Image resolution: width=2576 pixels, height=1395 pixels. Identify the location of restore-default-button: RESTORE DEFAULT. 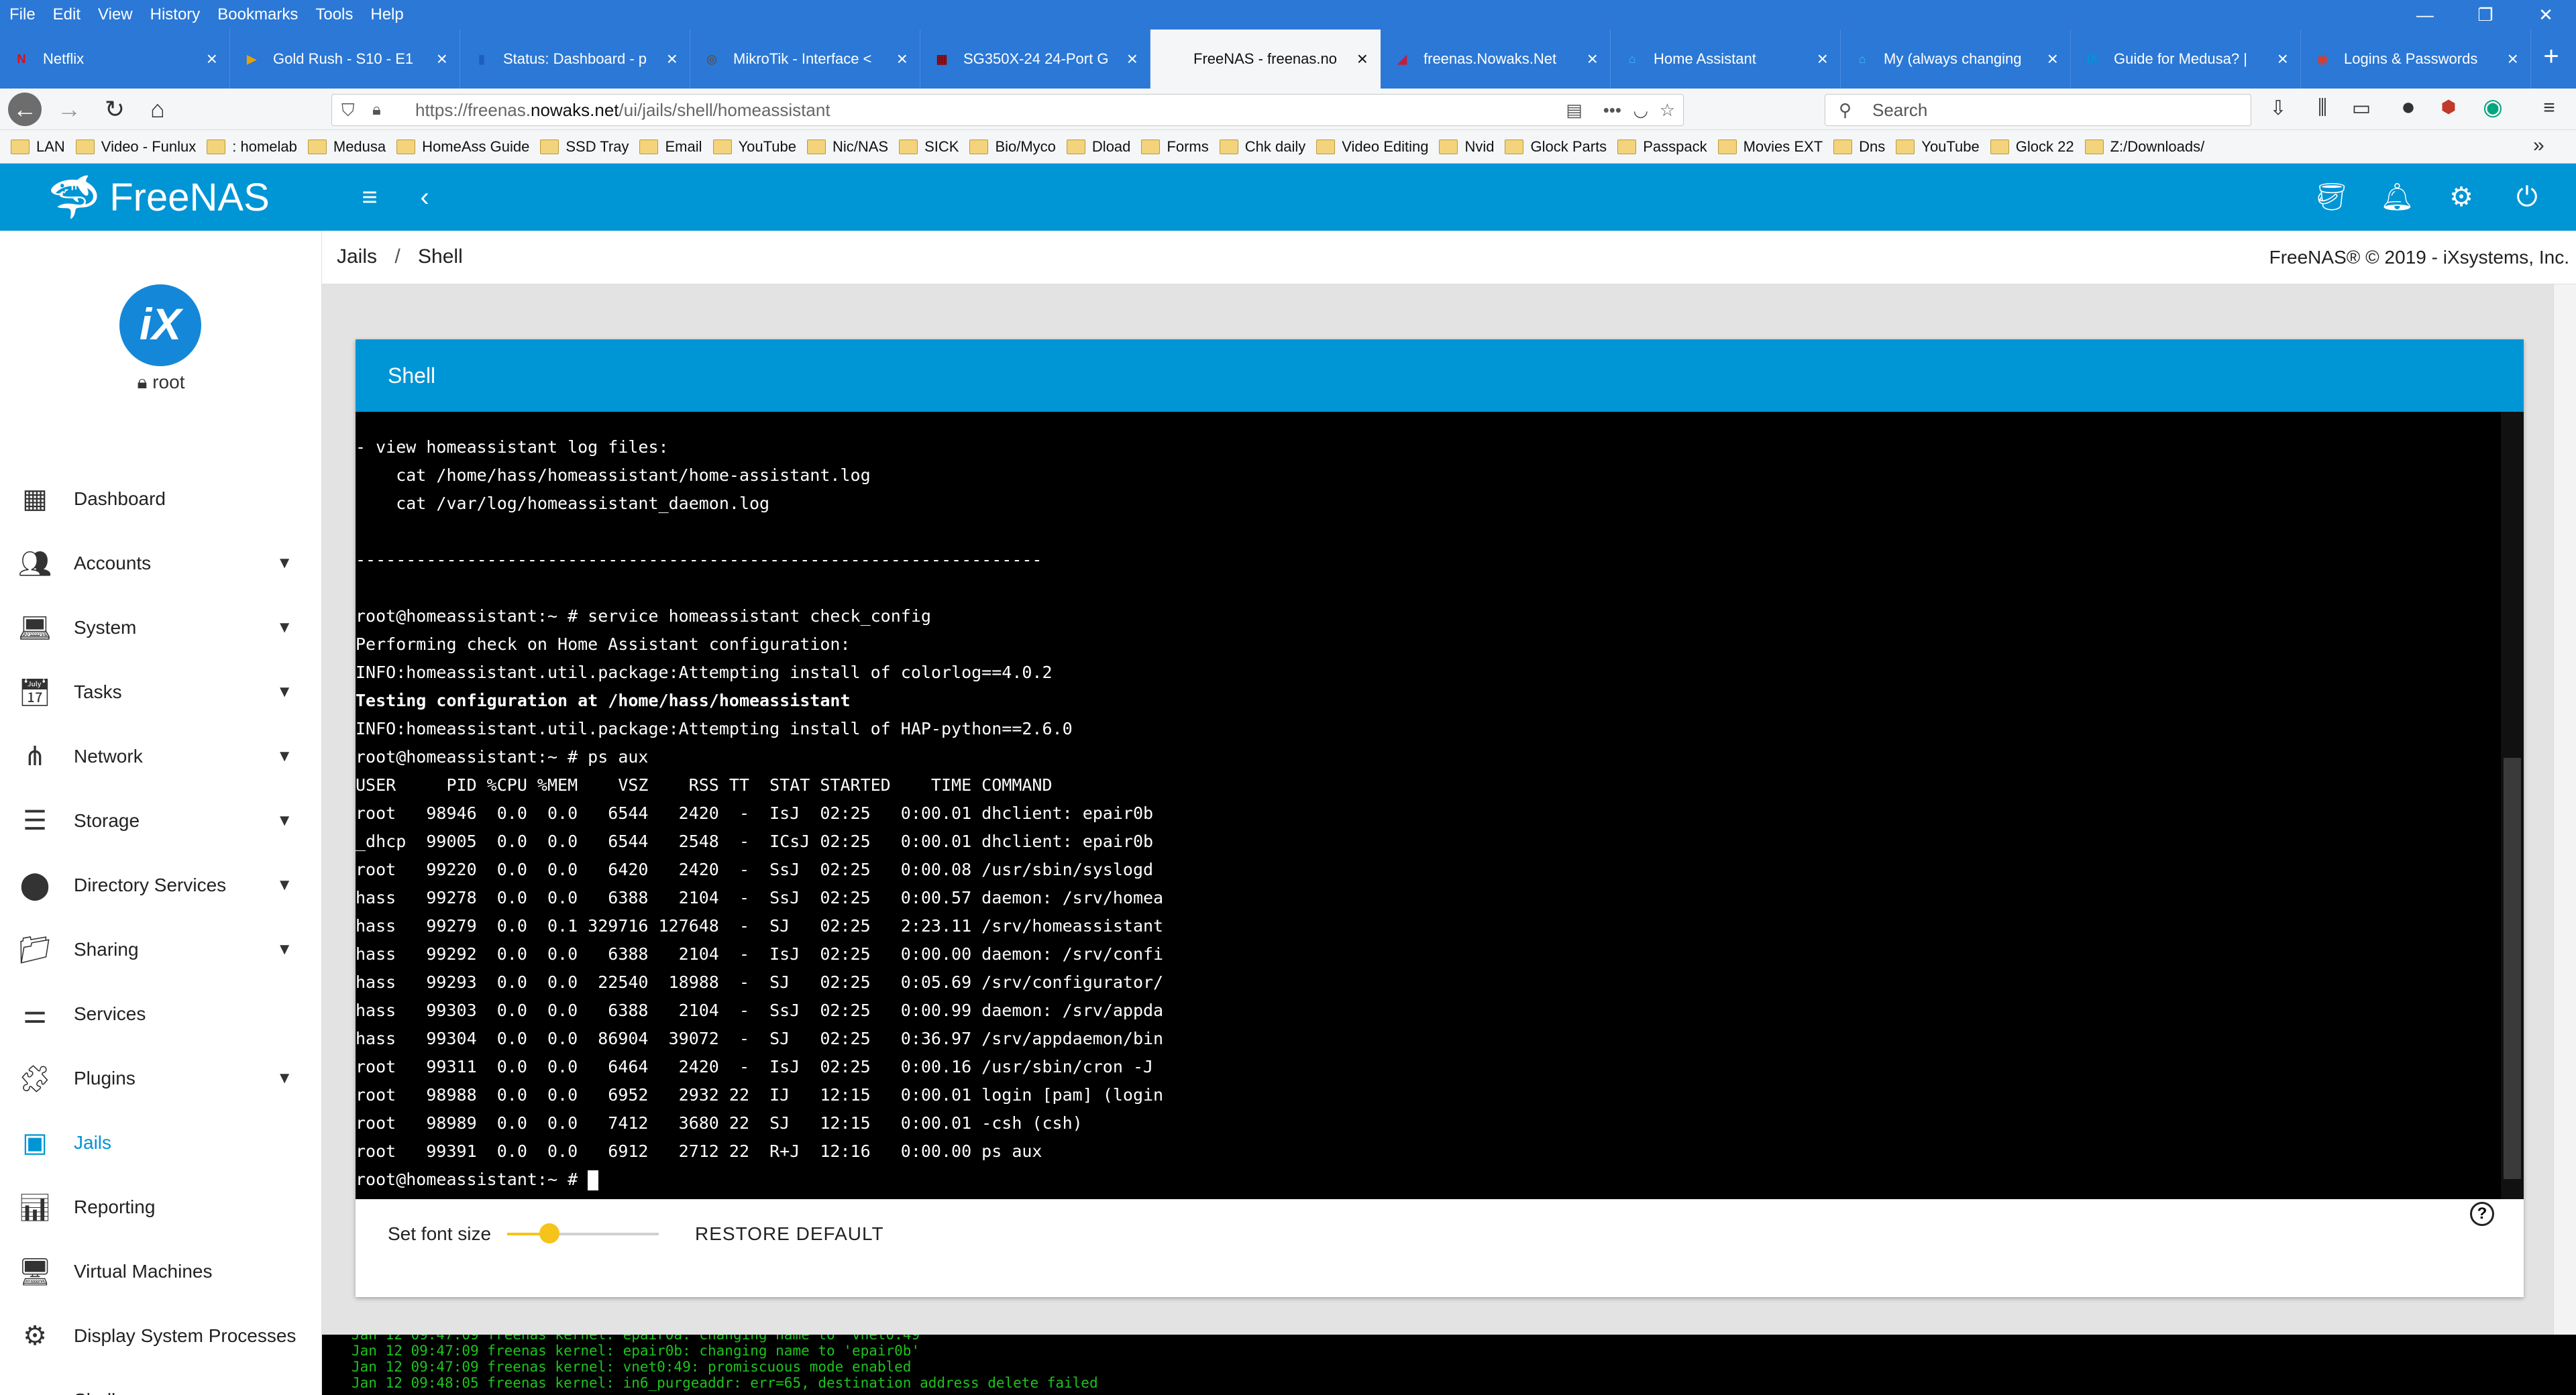
(789, 1234).